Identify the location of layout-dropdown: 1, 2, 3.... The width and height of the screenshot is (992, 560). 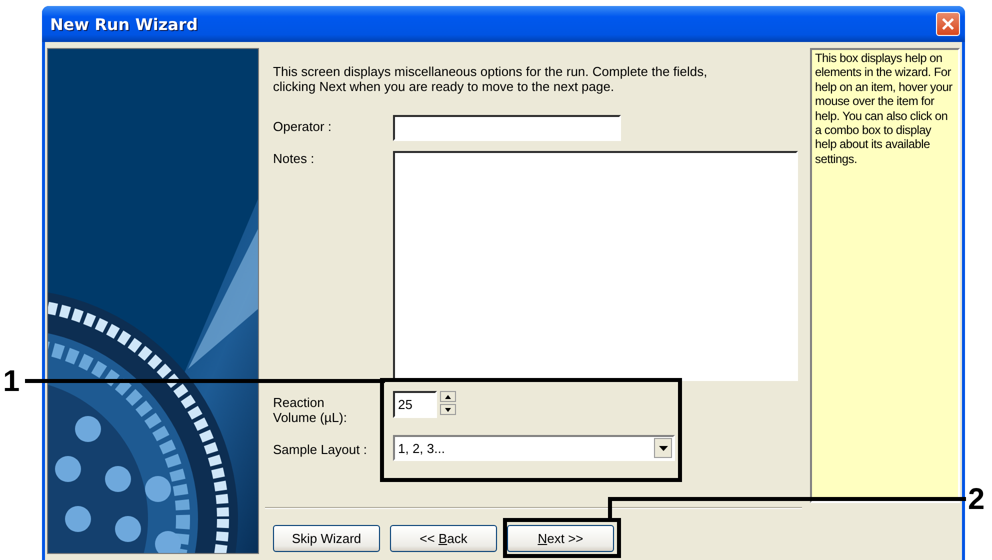
(534, 448).